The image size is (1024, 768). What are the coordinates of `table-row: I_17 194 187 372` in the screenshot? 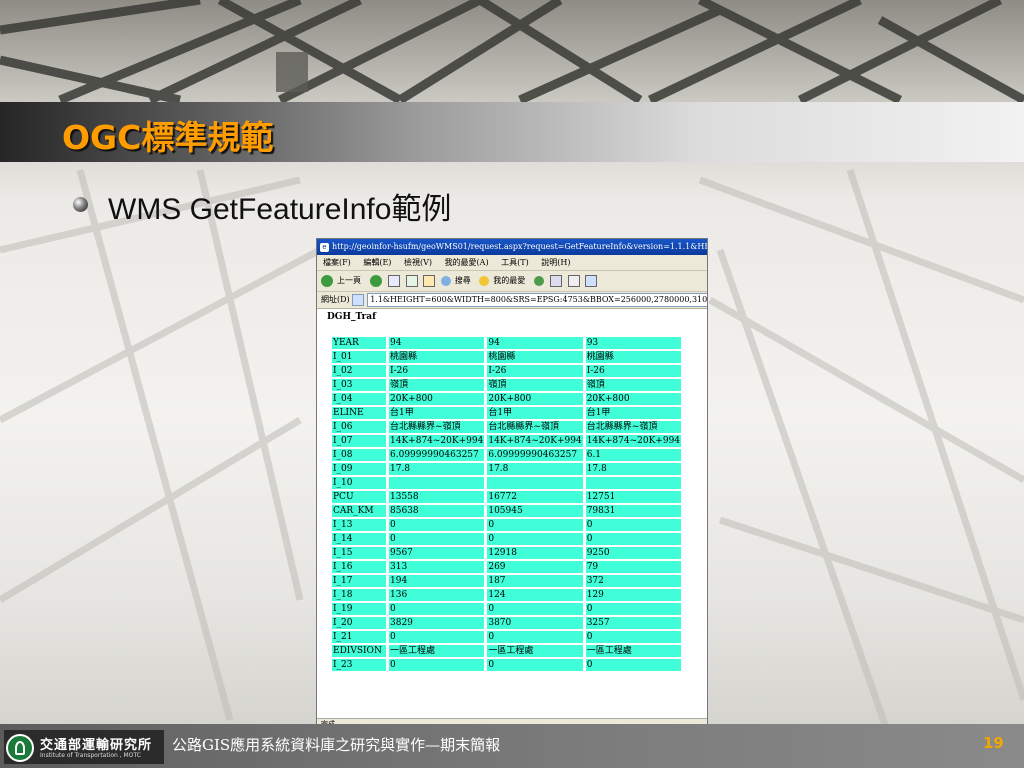 It's located at (507, 581).